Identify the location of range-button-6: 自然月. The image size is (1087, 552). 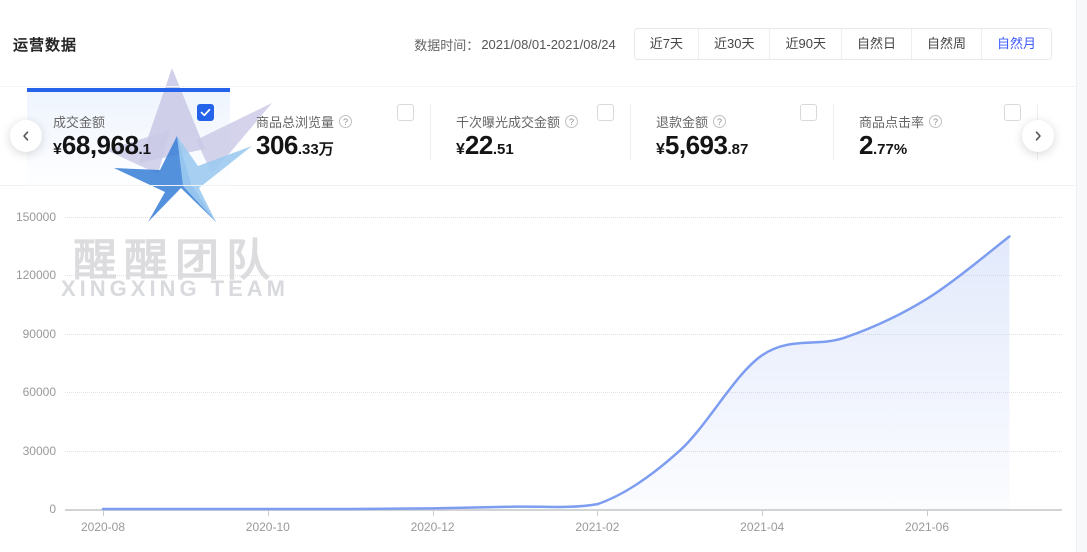
(1015, 44).